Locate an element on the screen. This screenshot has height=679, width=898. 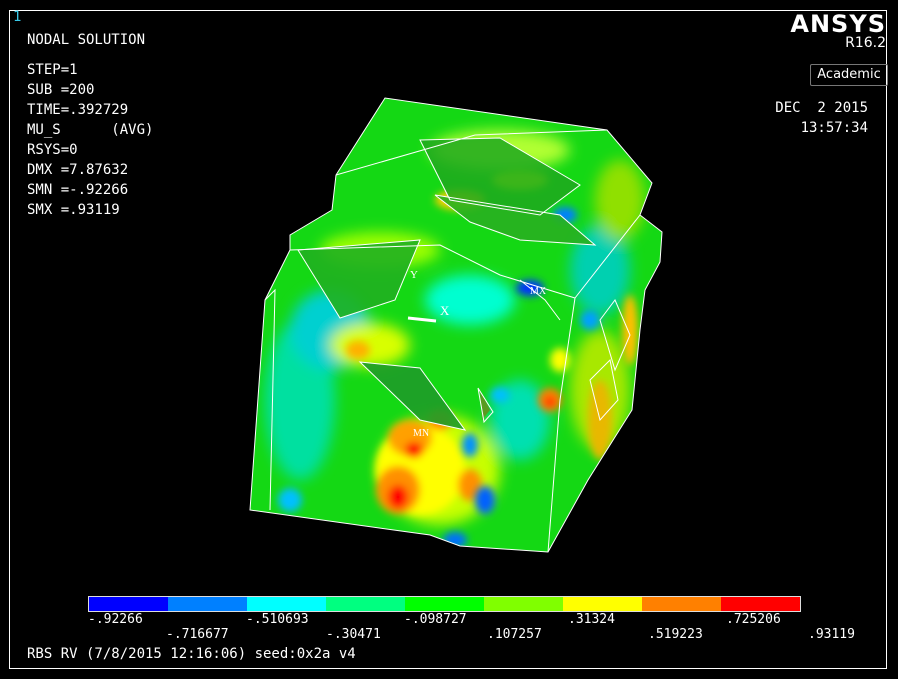
legend-label-1: -.92266 is located at coordinates (115, 619).